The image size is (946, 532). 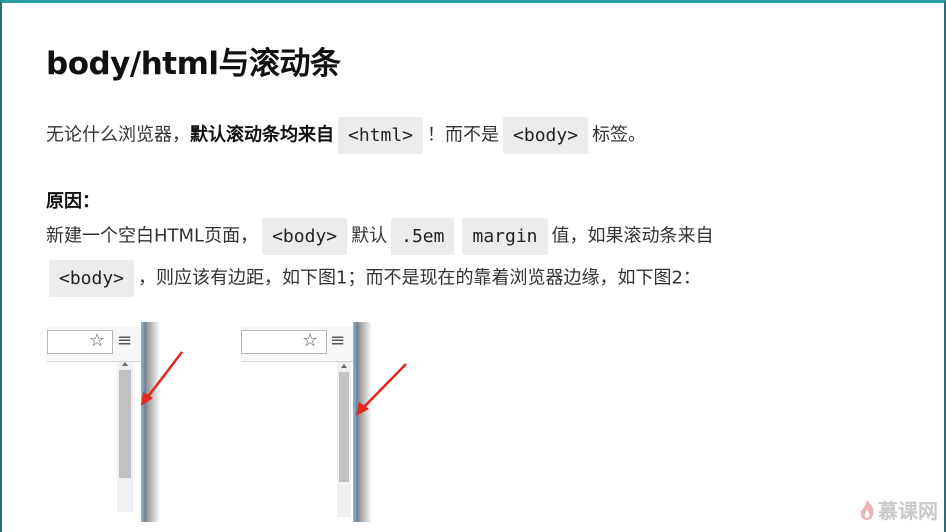 I want to click on browser-screenshot-2: ☆ ≡, so click(x=324, y=422).